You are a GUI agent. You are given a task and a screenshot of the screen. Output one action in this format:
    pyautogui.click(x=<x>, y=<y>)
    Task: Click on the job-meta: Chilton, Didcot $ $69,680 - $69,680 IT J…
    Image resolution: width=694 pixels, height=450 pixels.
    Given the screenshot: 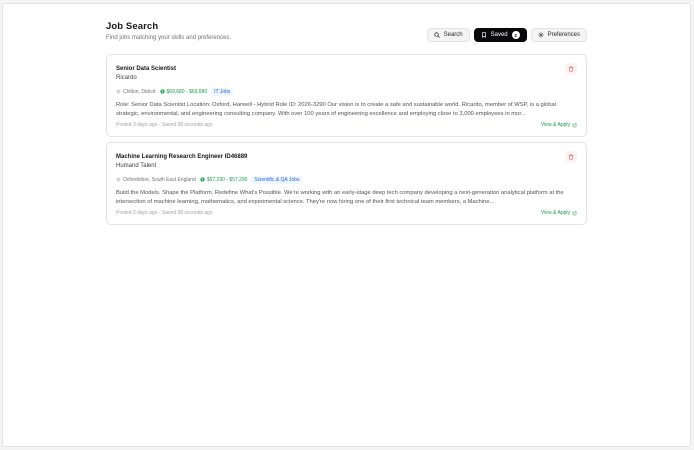 What is the action you would take?
    pyautogui.click(x=175, y=91)
    